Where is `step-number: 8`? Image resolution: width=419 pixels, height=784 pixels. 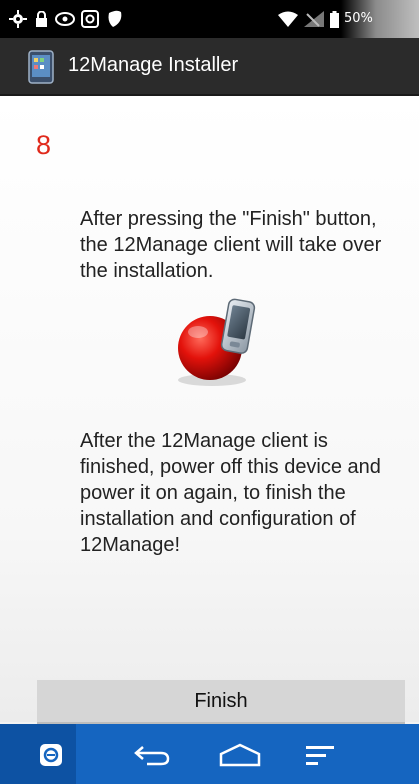 step-number: 8 is located at coordinates (44, 145).